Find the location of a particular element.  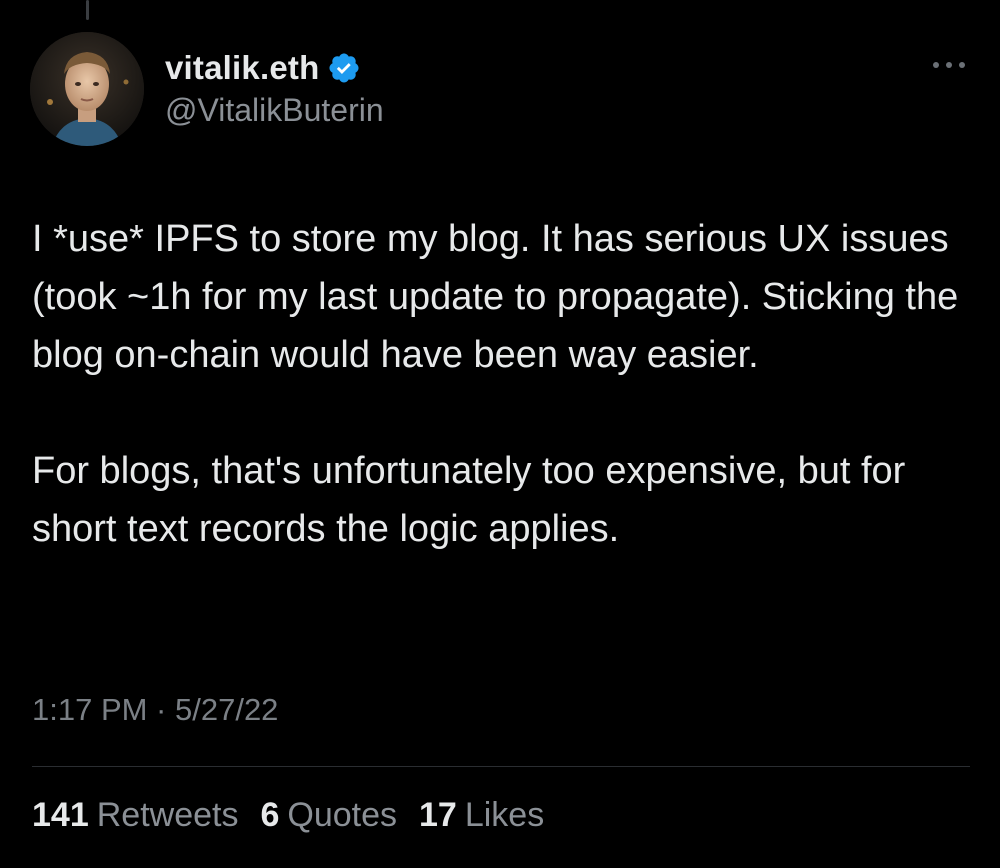

quotes-count: 6 is located at coordinates (270, 815).